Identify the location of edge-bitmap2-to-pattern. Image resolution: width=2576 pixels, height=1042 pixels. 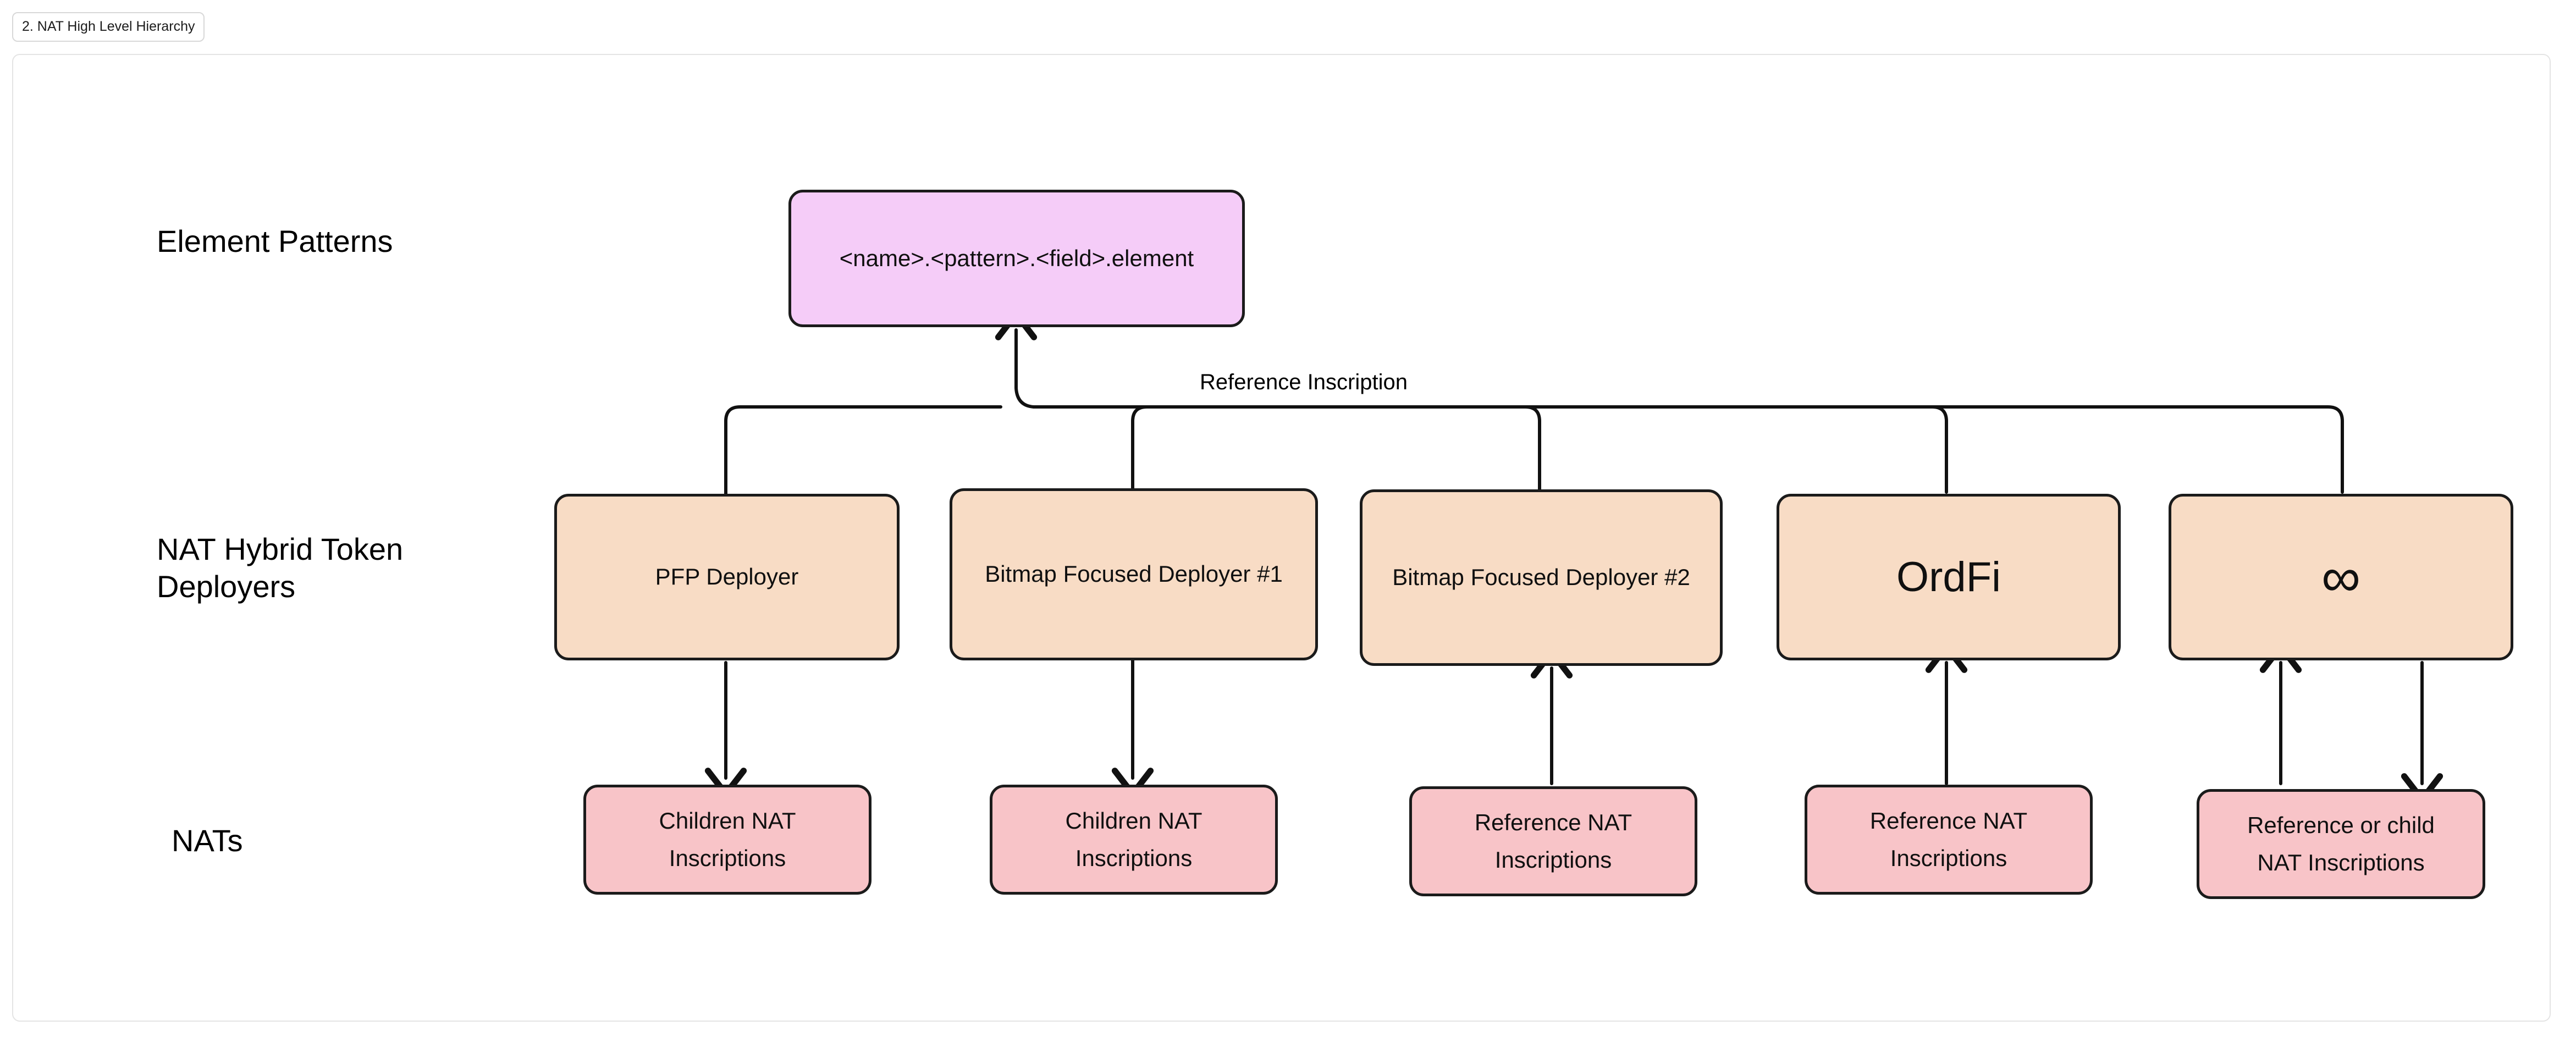
(1286, 449).